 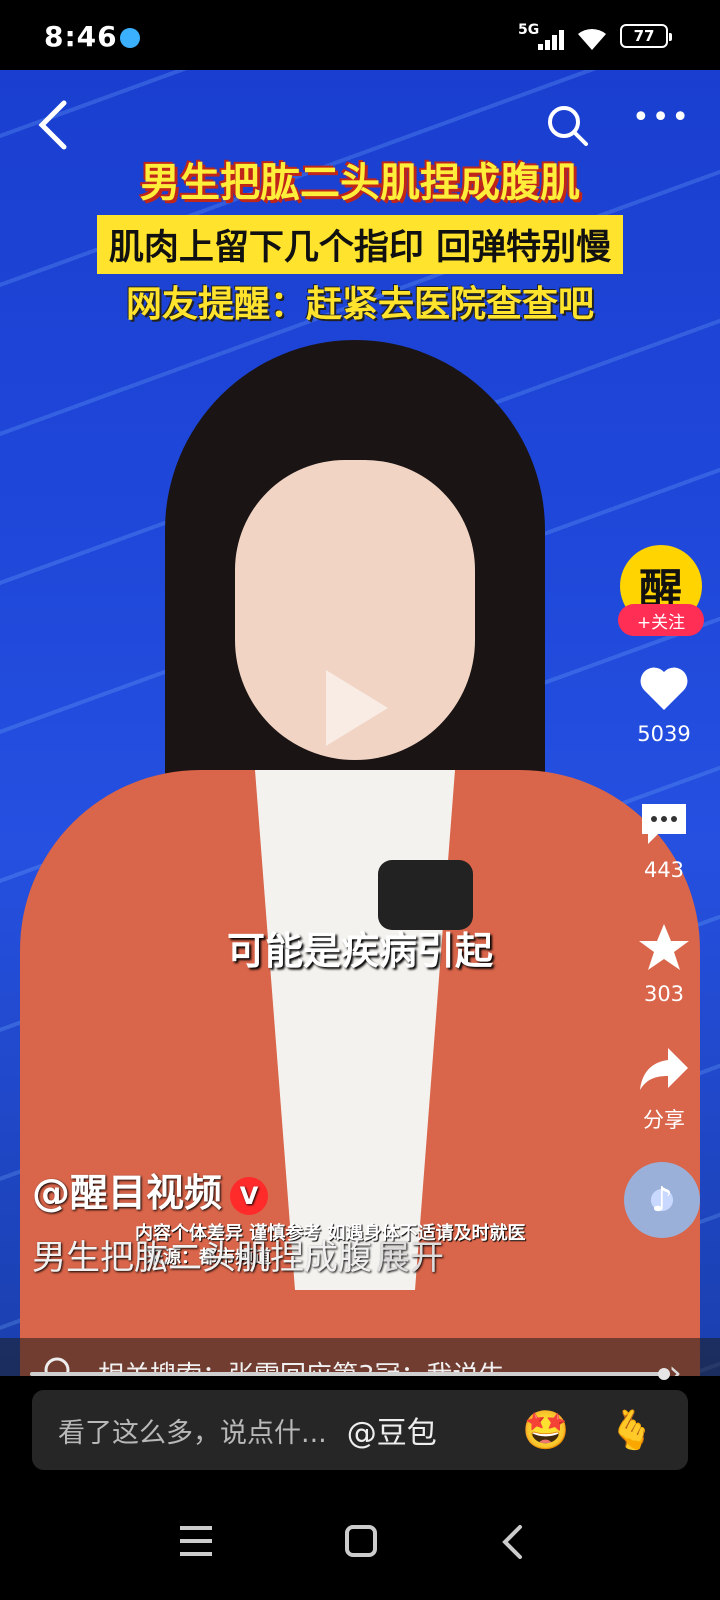 I want to click on headline-2: 肌肉上留下几个指印 回弹特别慢, so click(x=360, y=244).